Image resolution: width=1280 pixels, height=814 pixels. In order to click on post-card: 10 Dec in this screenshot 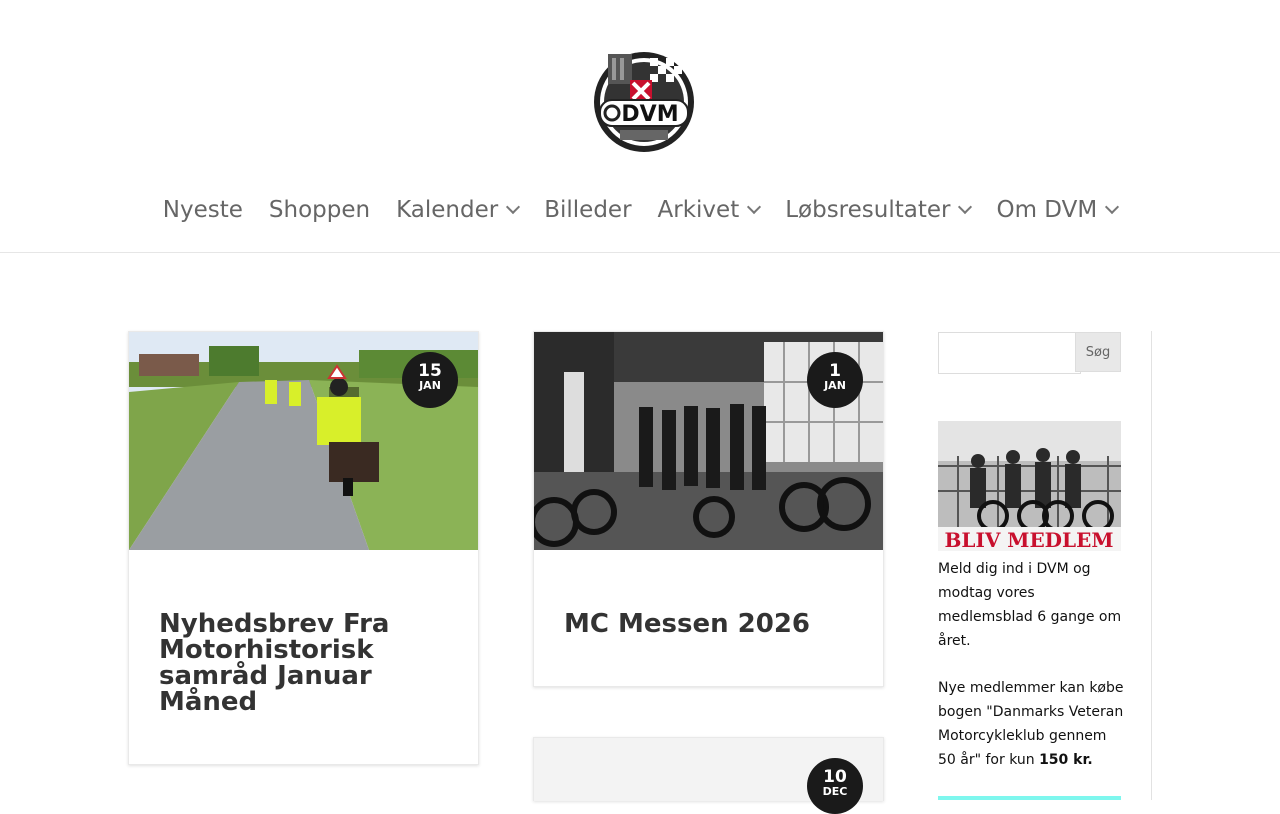, I will do `click(708, 775)`.